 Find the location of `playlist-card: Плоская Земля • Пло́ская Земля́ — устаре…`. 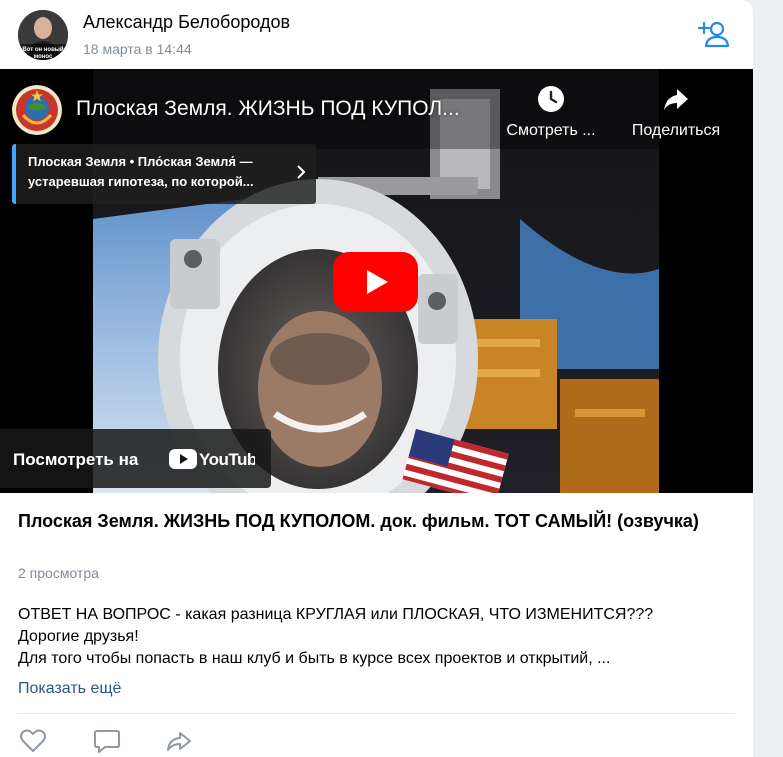

playlist-card: Плоская Земля • Пло́ская Земля́ — устаре… is located at coordinates (164, 174).